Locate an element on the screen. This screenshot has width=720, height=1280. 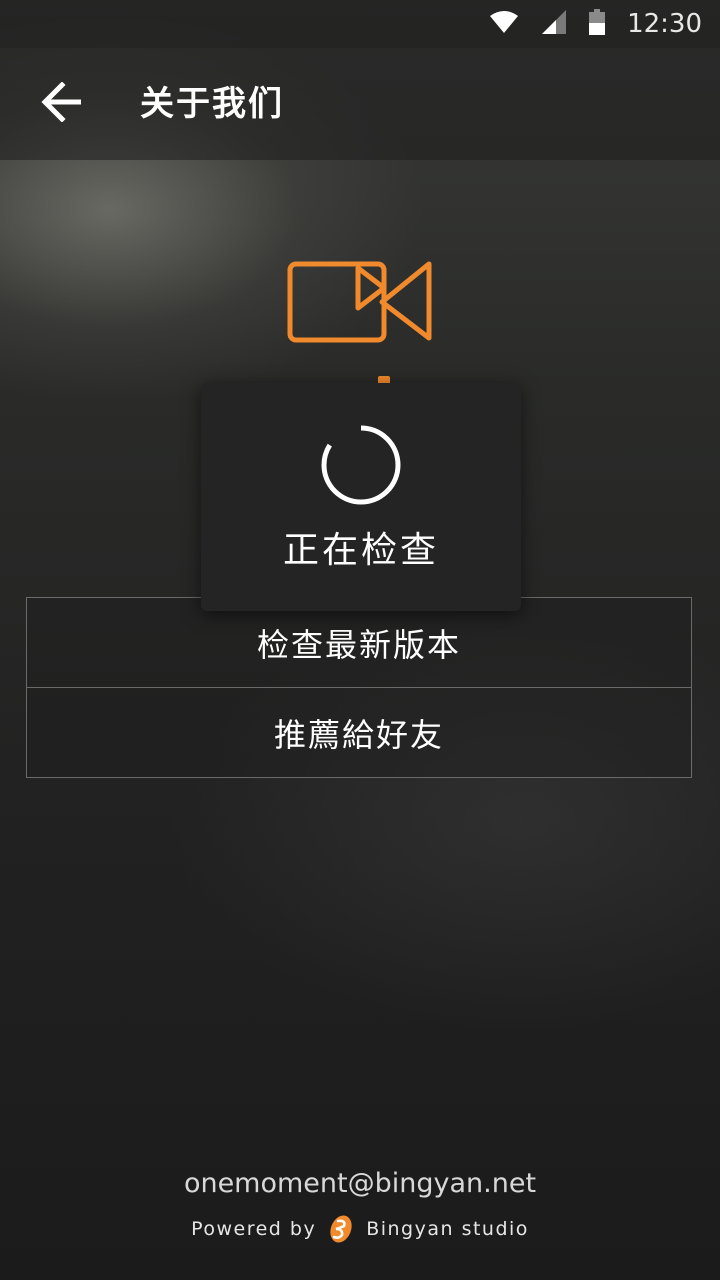
status-icons: 12:30 is located at coordinates (595, 24).